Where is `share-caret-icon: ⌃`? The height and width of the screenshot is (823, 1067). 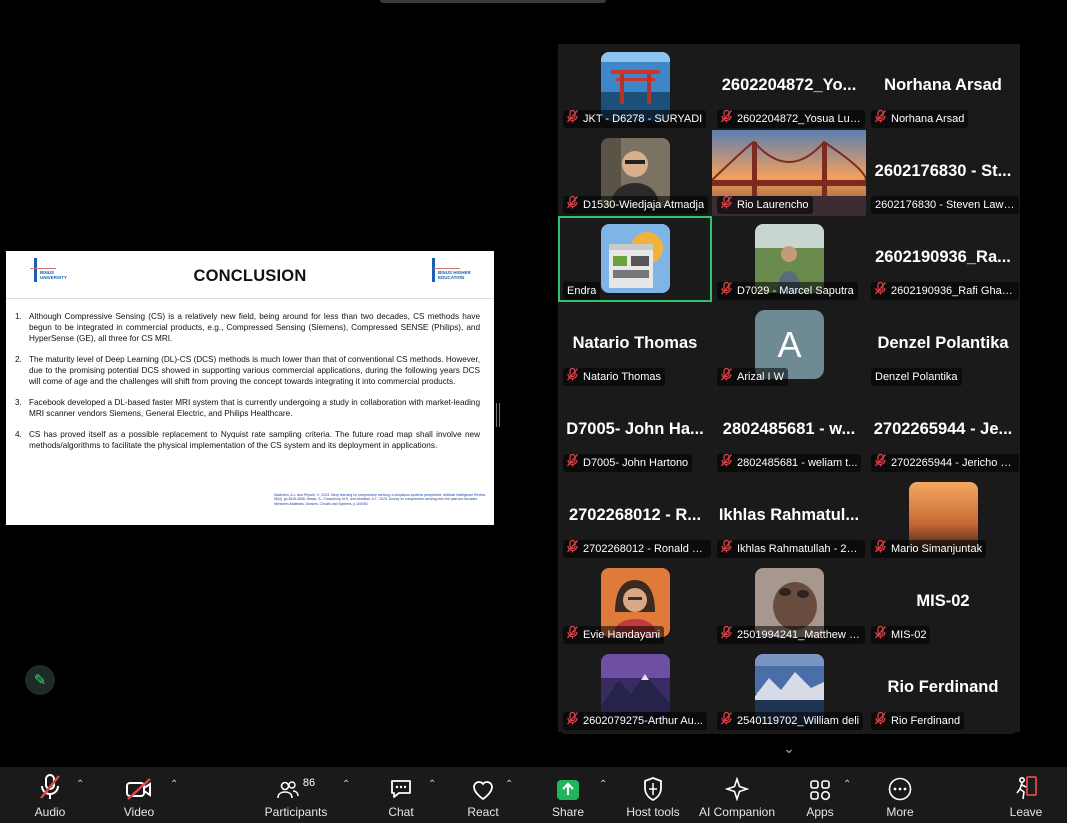 share-caret-icon: ⌃ is located at coordinates (603, 784).